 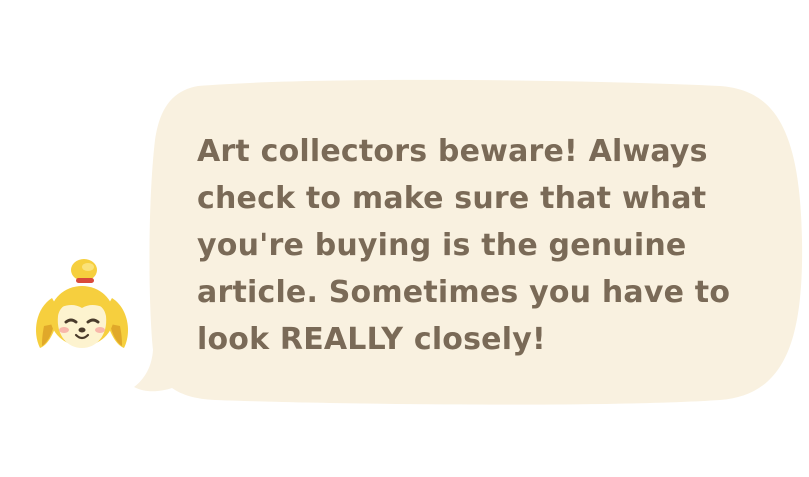 What do you see at coordinates (82, 303) in the screenshot?
I see `dog-character-icon` at bounding box center [82, 303].